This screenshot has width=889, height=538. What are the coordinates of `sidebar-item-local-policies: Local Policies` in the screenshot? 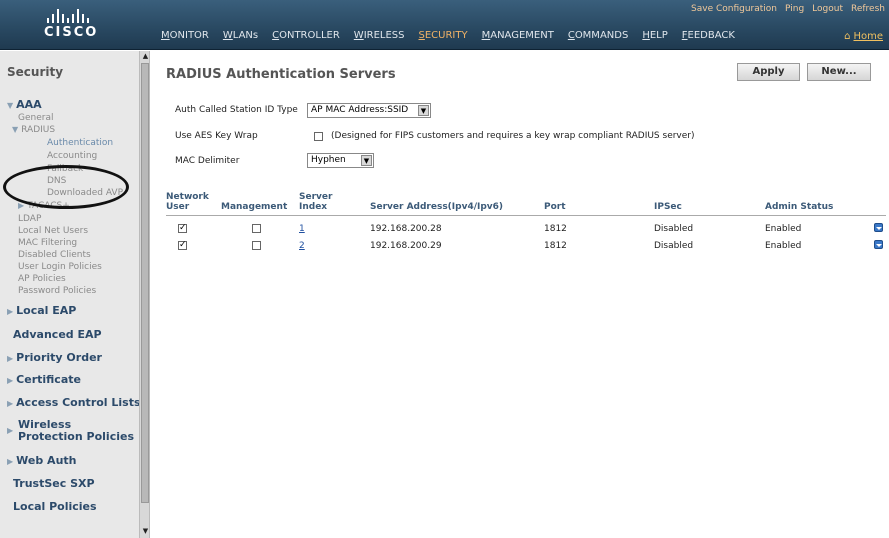 It's located at (55, 506).